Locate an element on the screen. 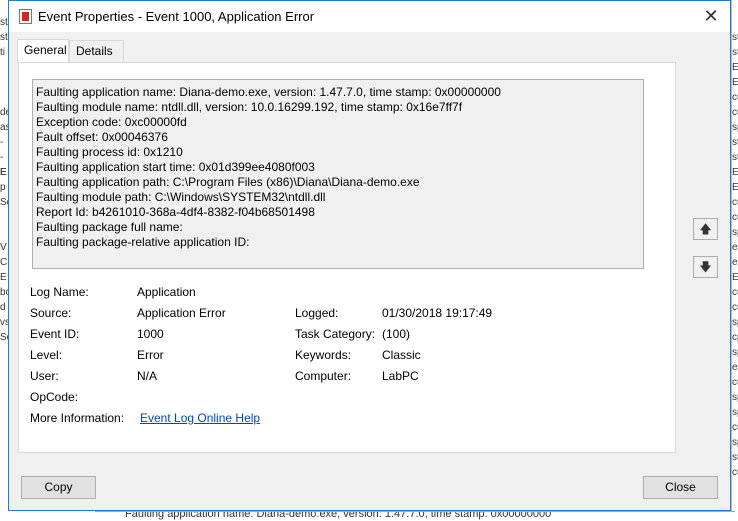 This screenshot has width=738, height=521. tab-general: General is located at coordinates (43, 51).